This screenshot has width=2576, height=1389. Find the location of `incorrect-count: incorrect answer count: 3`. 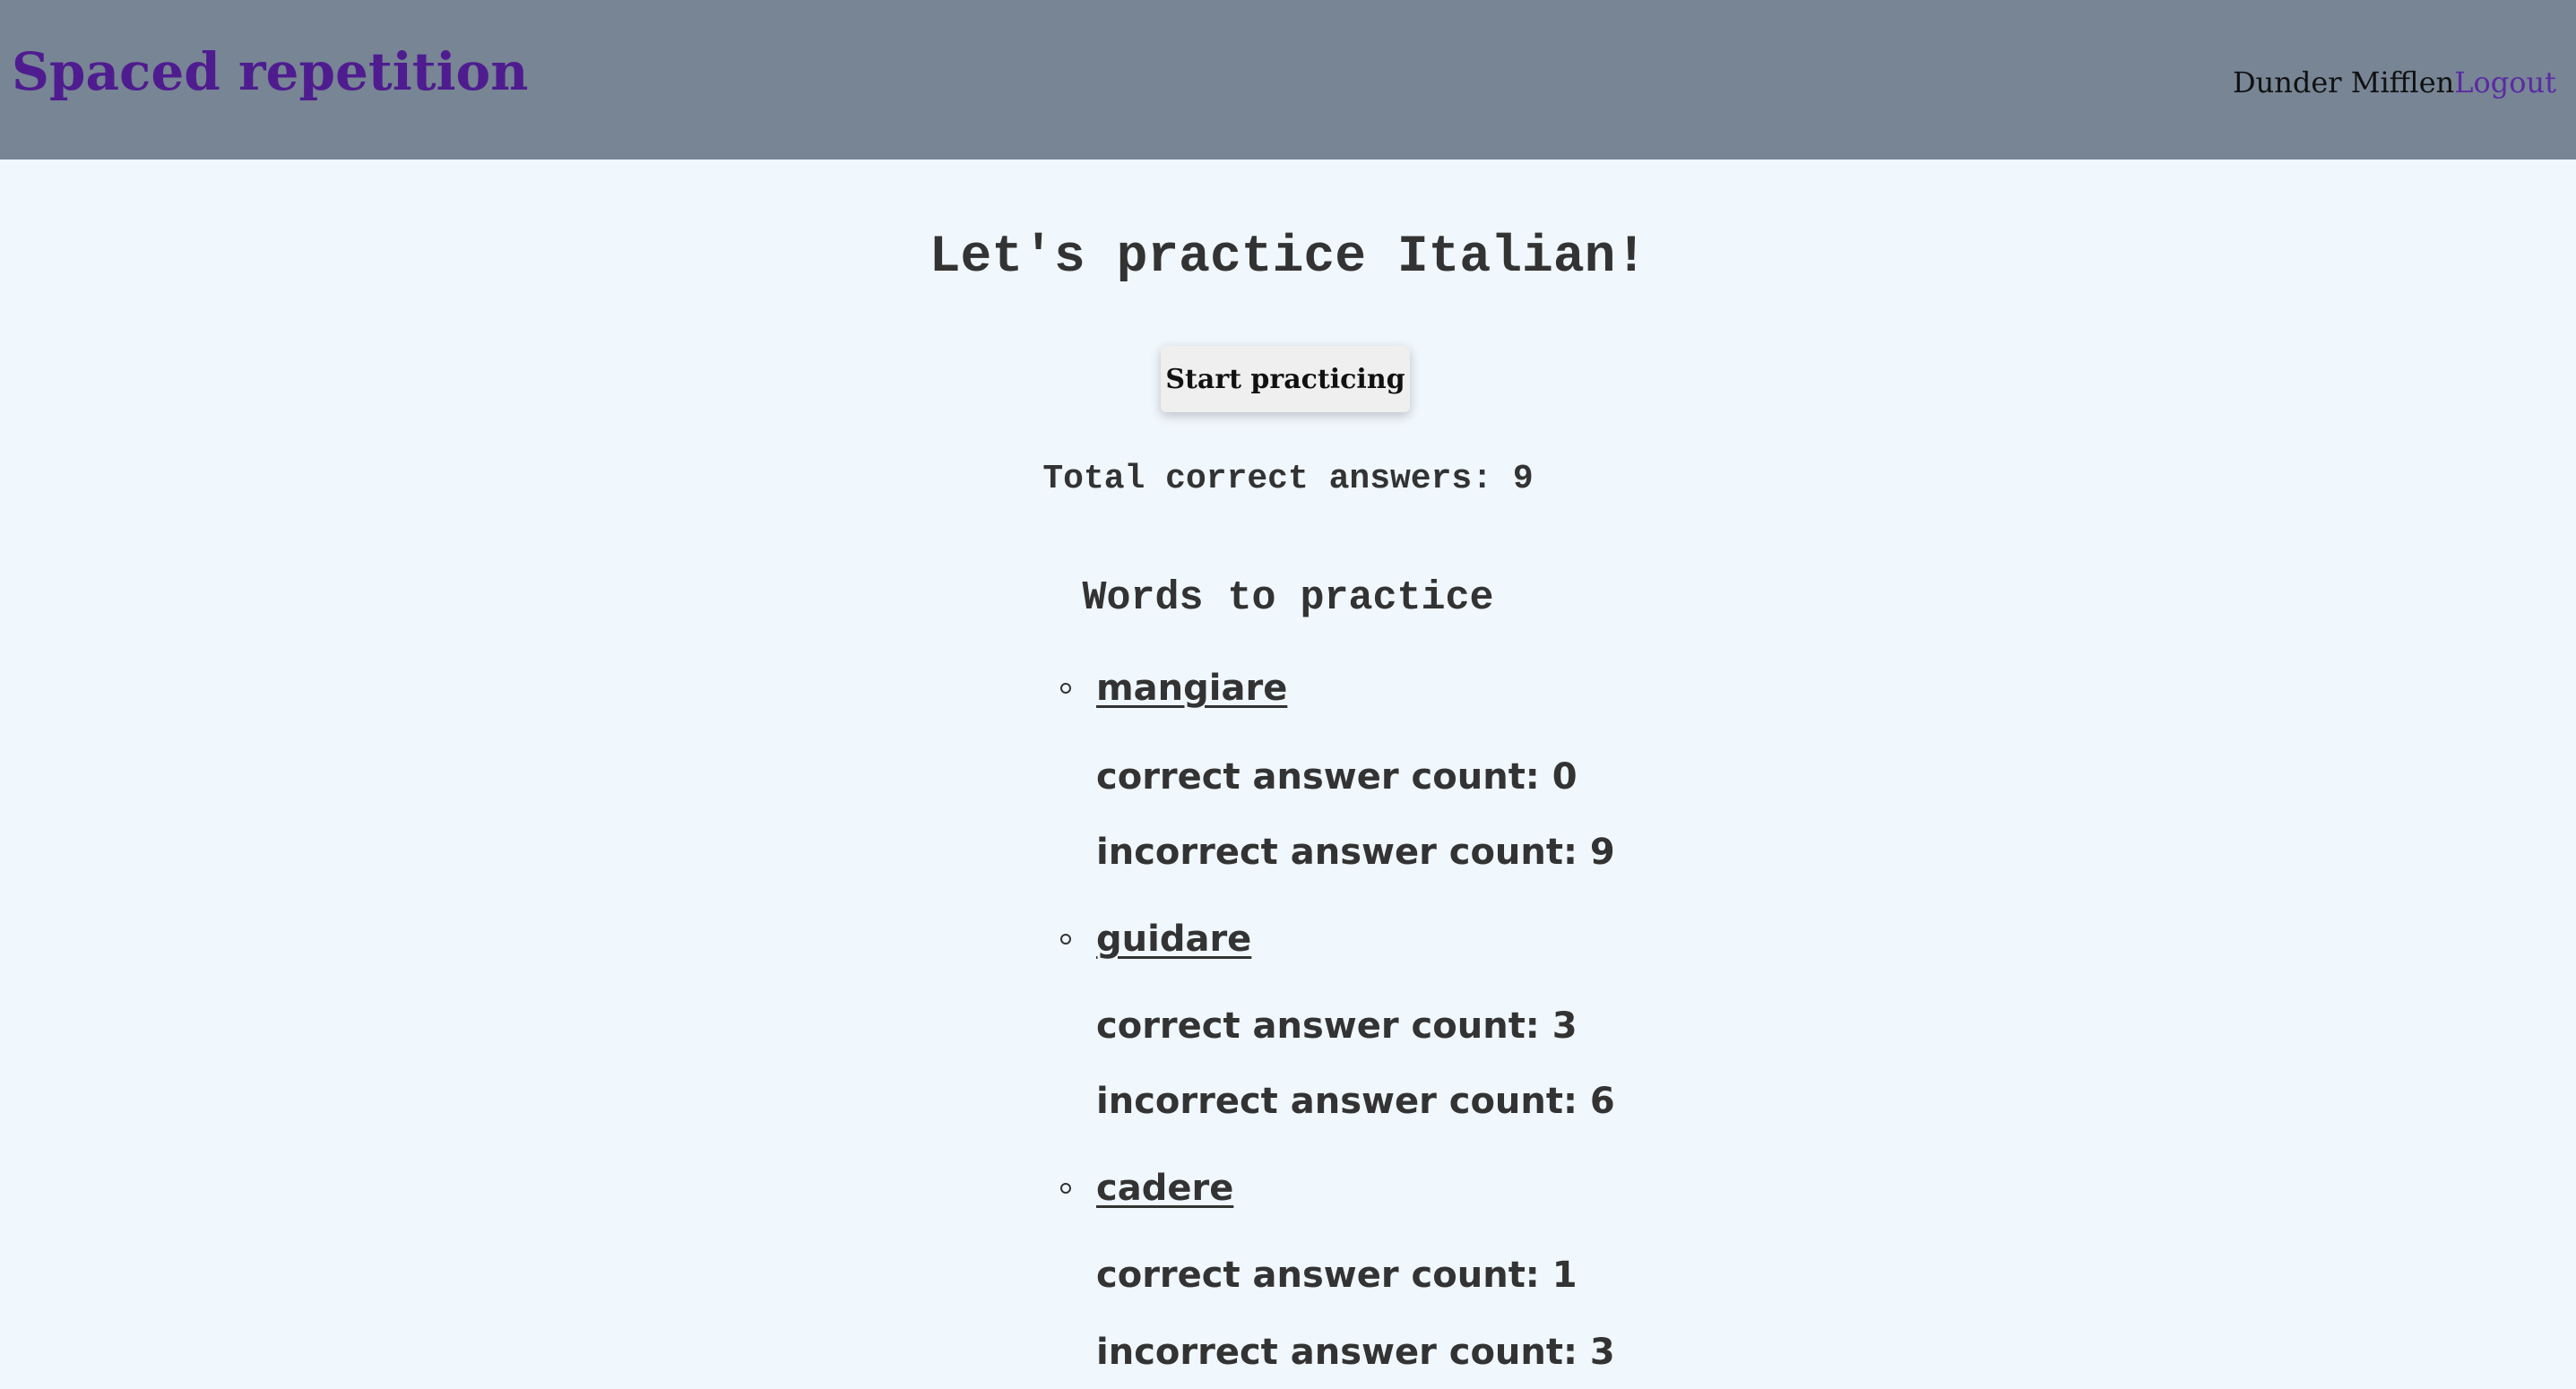

incorrect-count: incorrect answer count: 3 is located at coordinates (1355, 1352).